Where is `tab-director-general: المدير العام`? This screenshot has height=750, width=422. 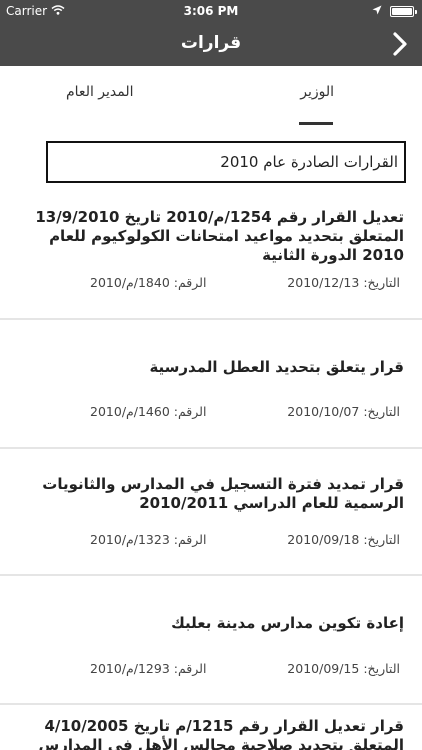 tab-director-general: المدير العام is located at coordinates (100, 92).